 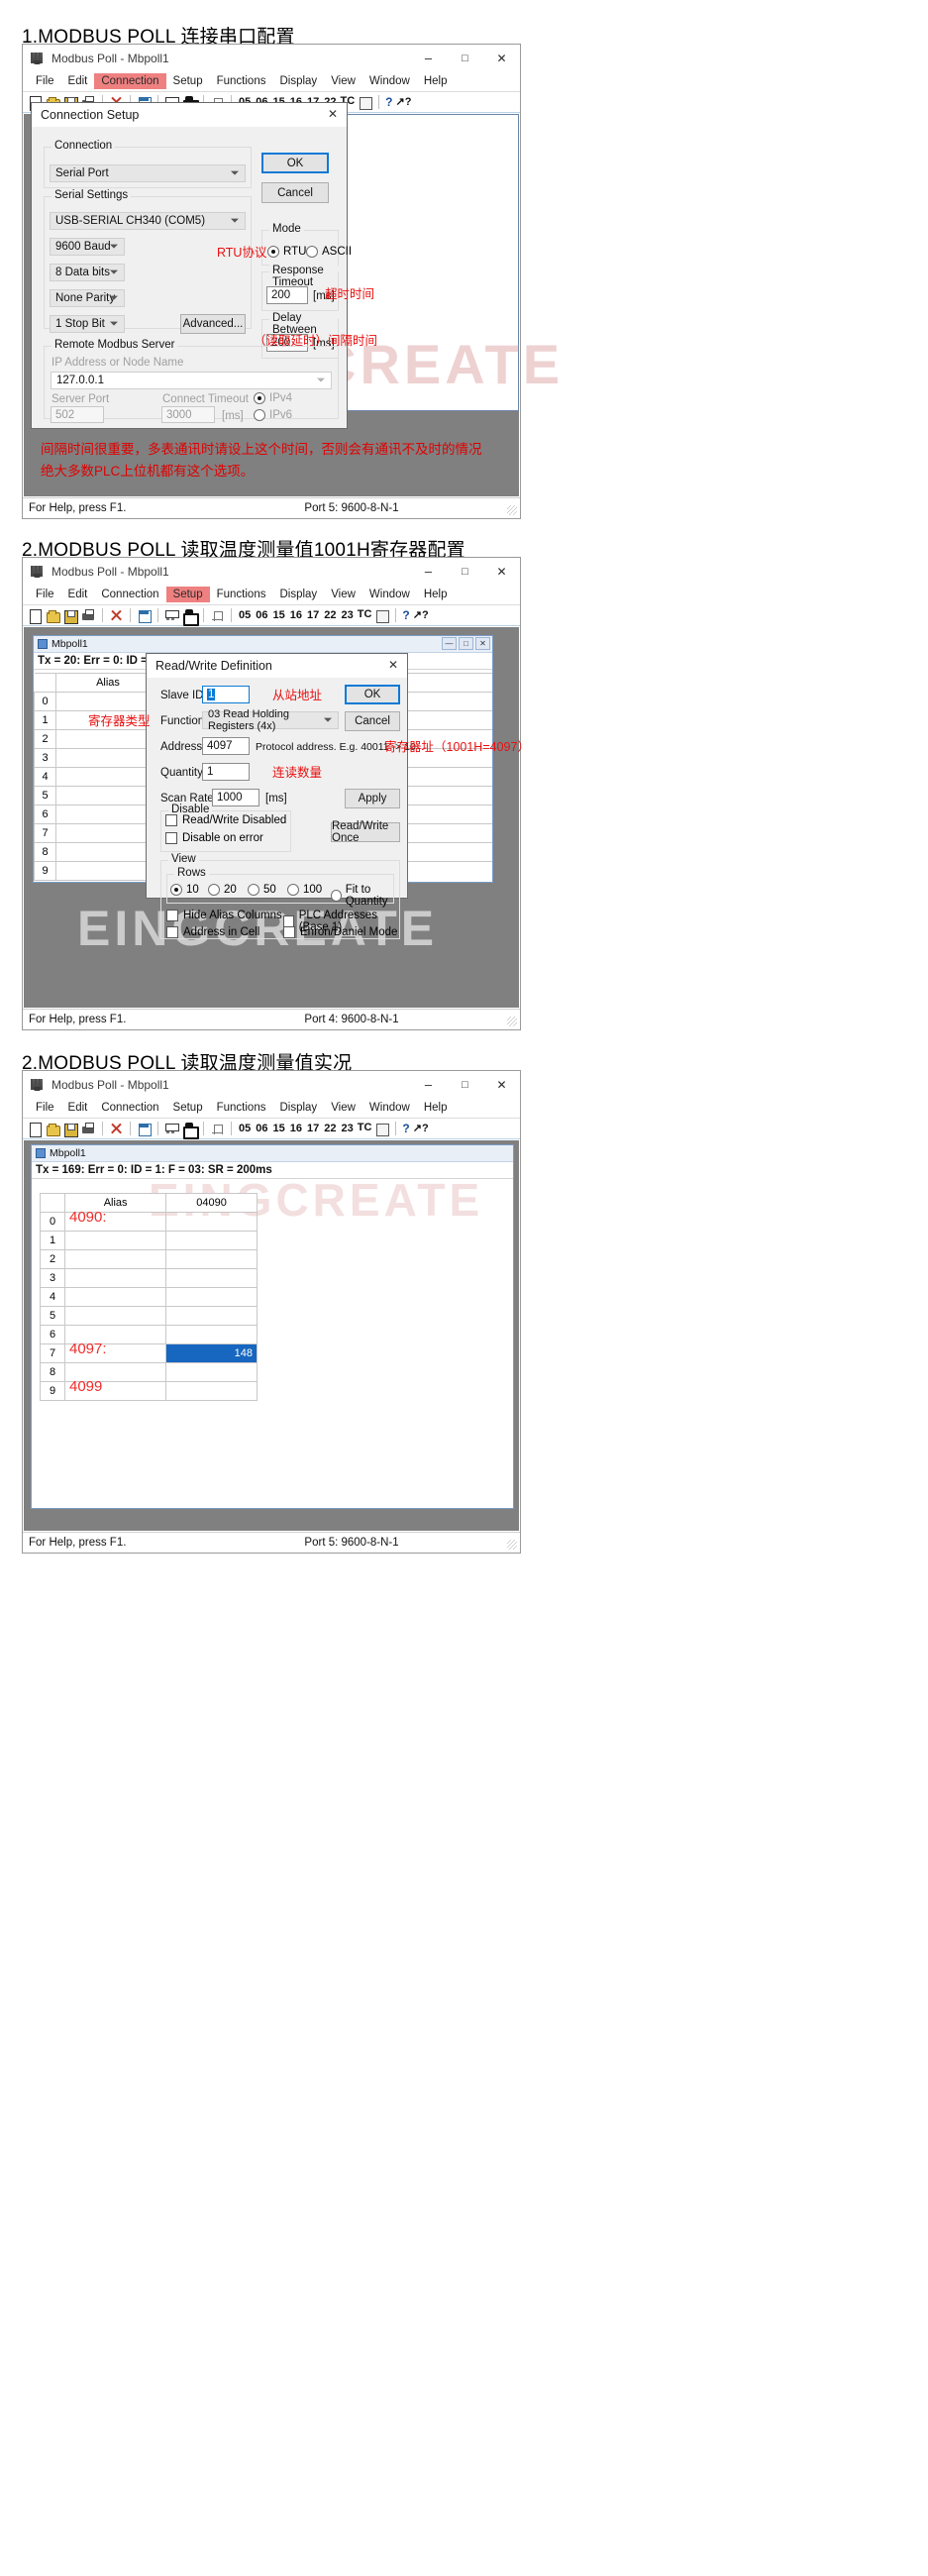 I want to click on menu-edit: Edit, so click(x=78, y=594).